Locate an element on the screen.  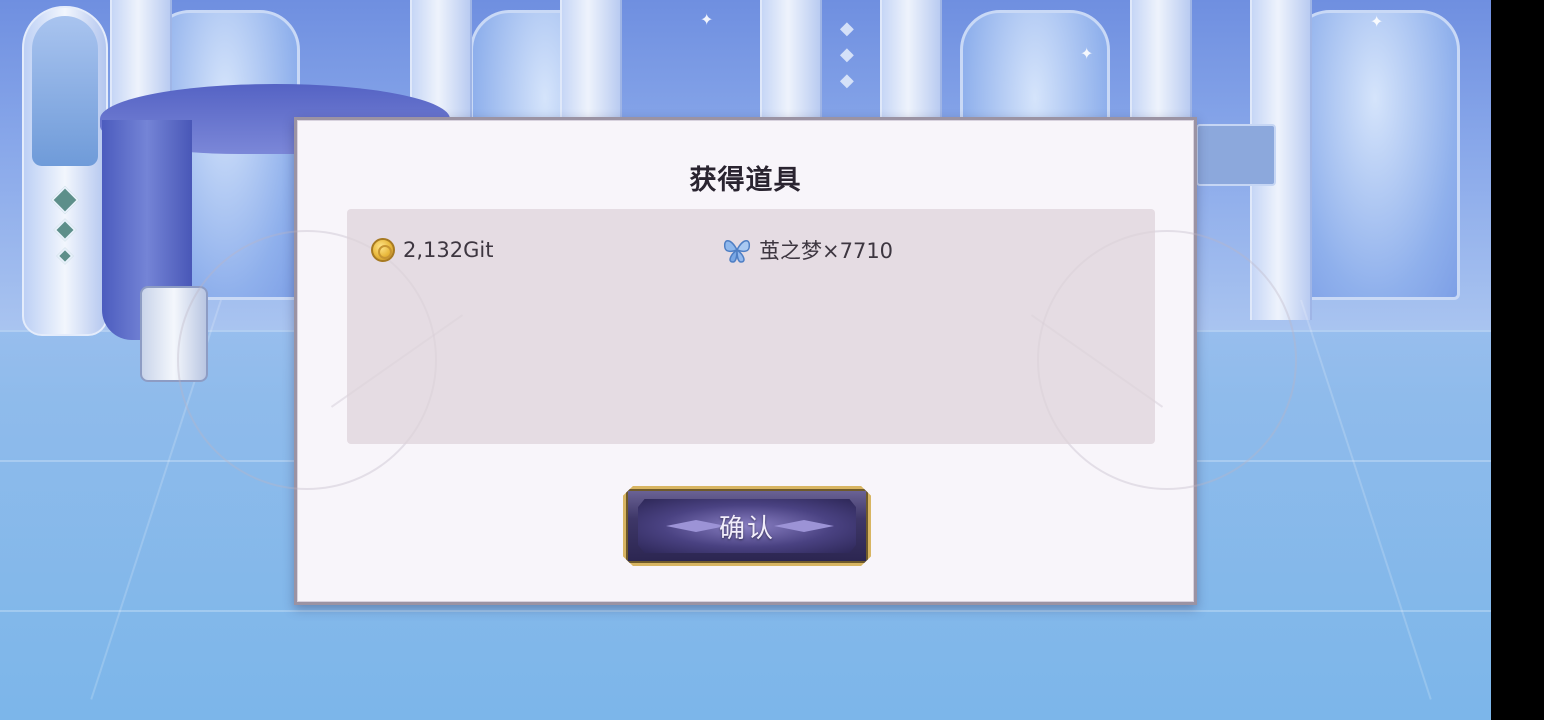
background-window is located at coordinates (1375, 155).